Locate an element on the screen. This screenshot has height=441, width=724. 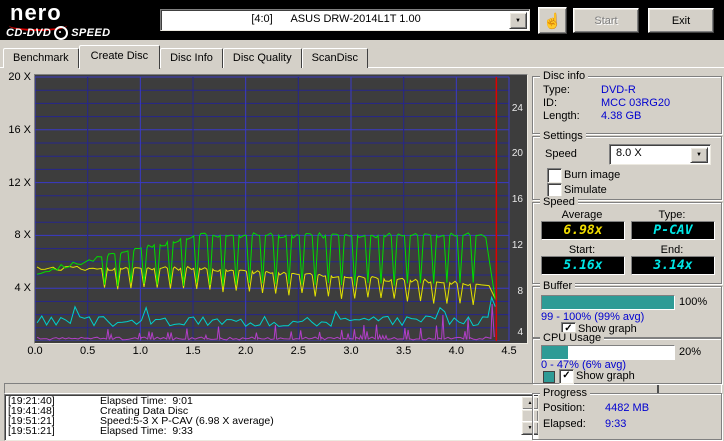
disc-info-title: Disc info is located at coordinates (564, 76).